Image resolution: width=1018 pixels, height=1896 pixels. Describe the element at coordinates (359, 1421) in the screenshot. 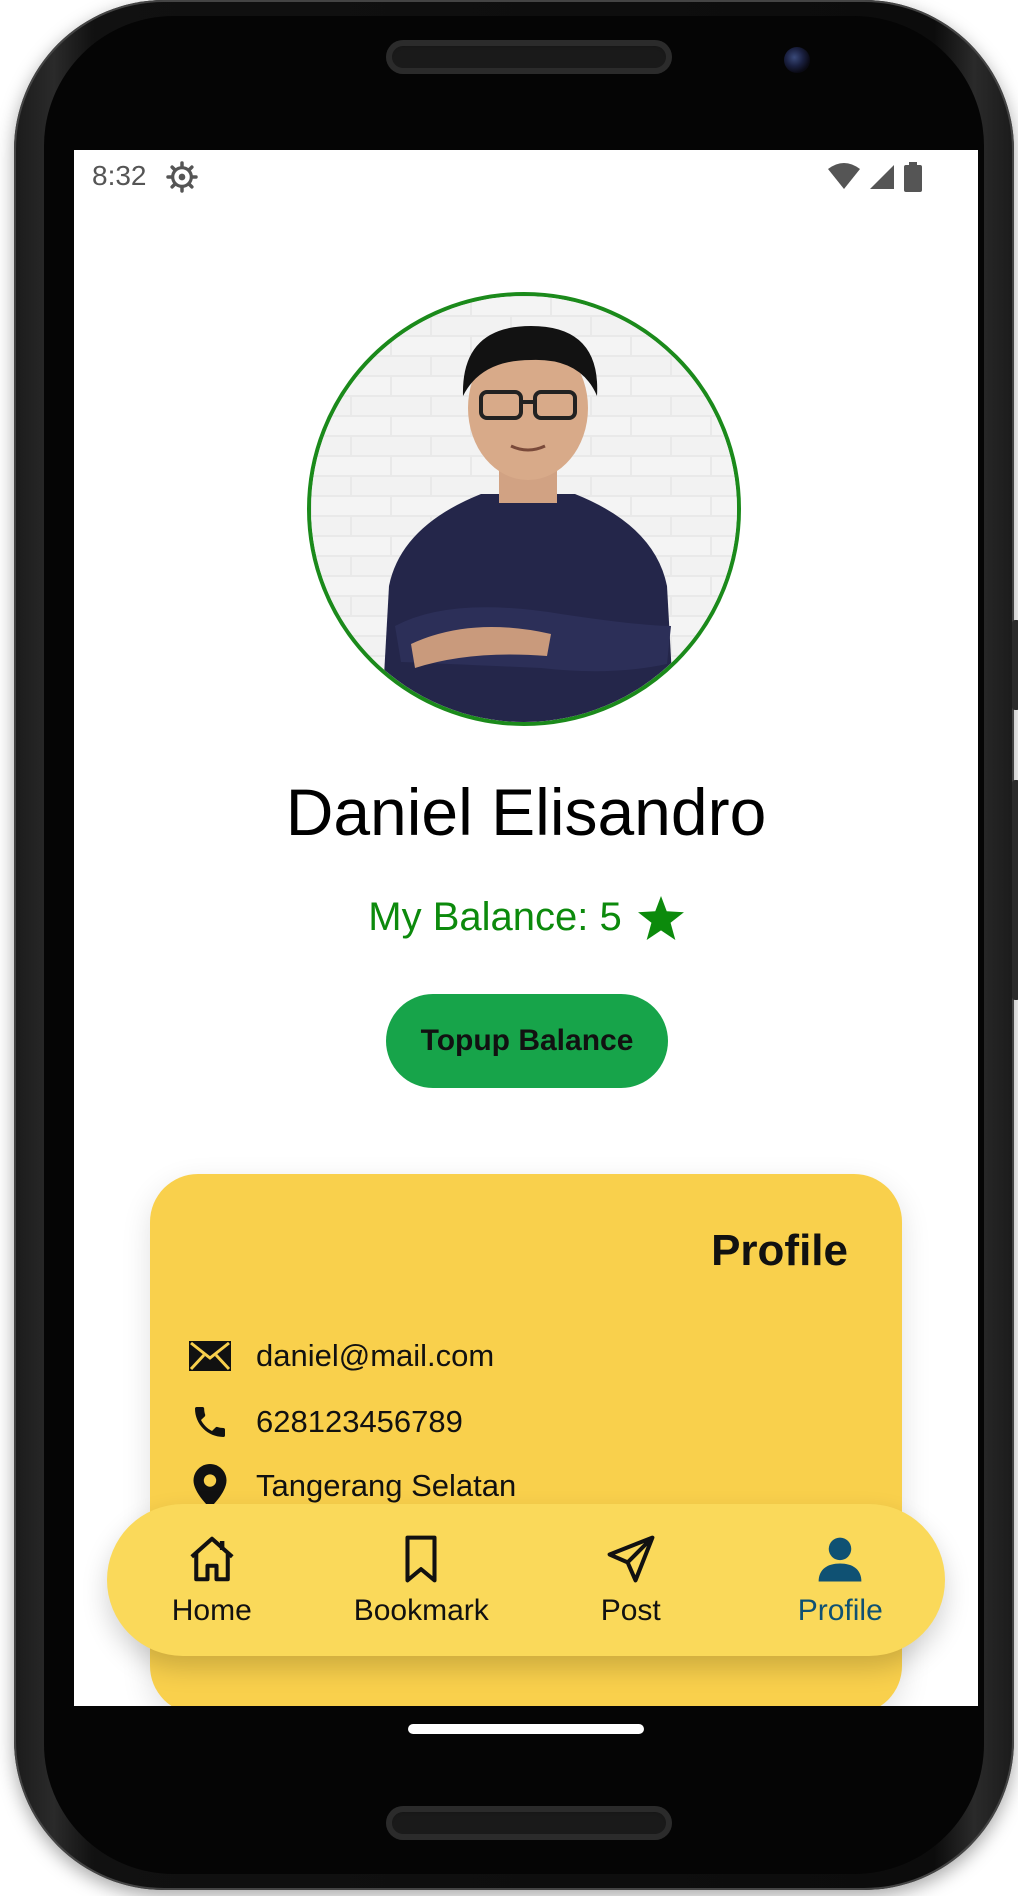

I see `phone-text: 628123456789` at that location.